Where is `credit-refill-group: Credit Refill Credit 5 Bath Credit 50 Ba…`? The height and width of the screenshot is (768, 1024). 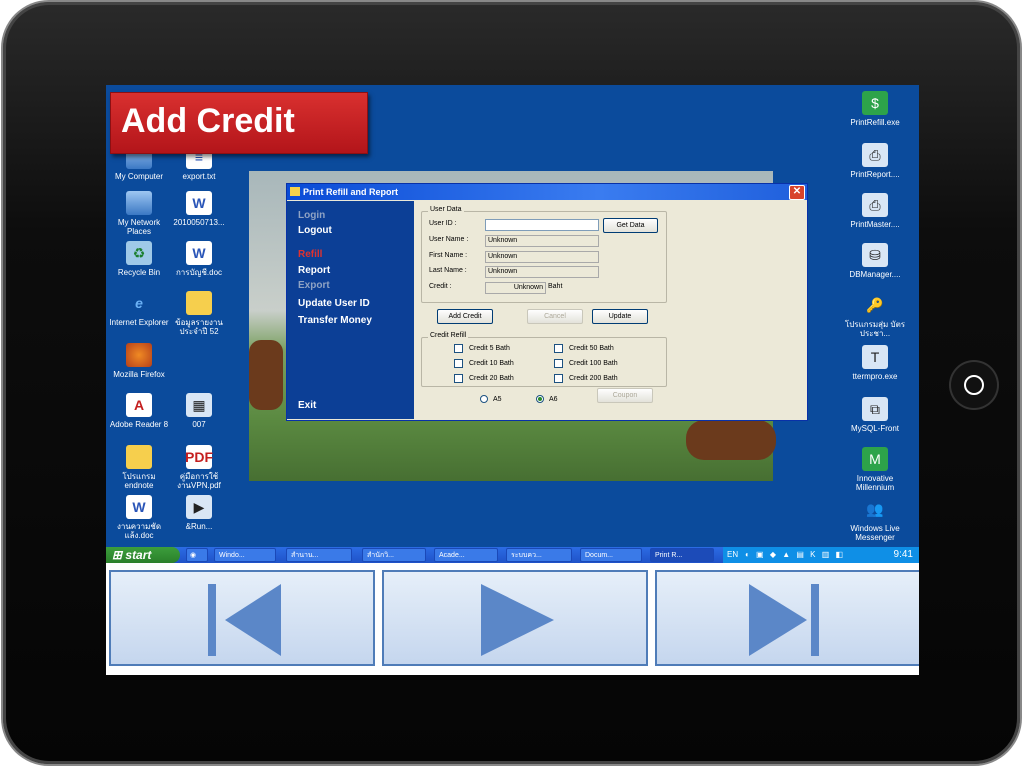
credit-refill-group: Credit Refill Credit 5 Bath Credit 50 Ba… is located at coordinates (544, 359).